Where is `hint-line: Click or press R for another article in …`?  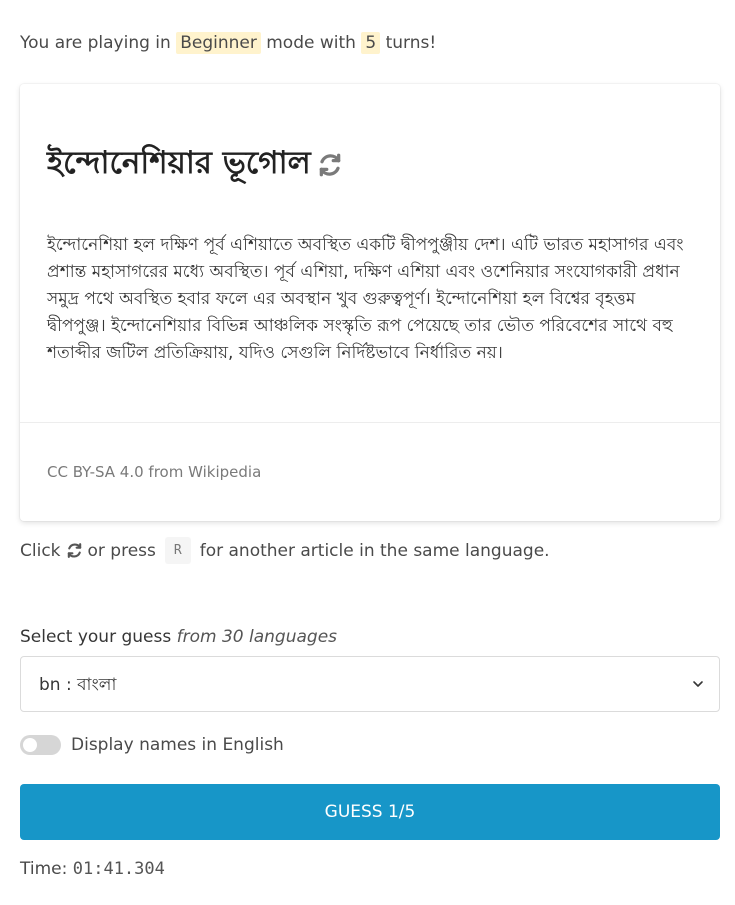
hint-line: Click or press R for another article in … is located at coordinates (285, 550).